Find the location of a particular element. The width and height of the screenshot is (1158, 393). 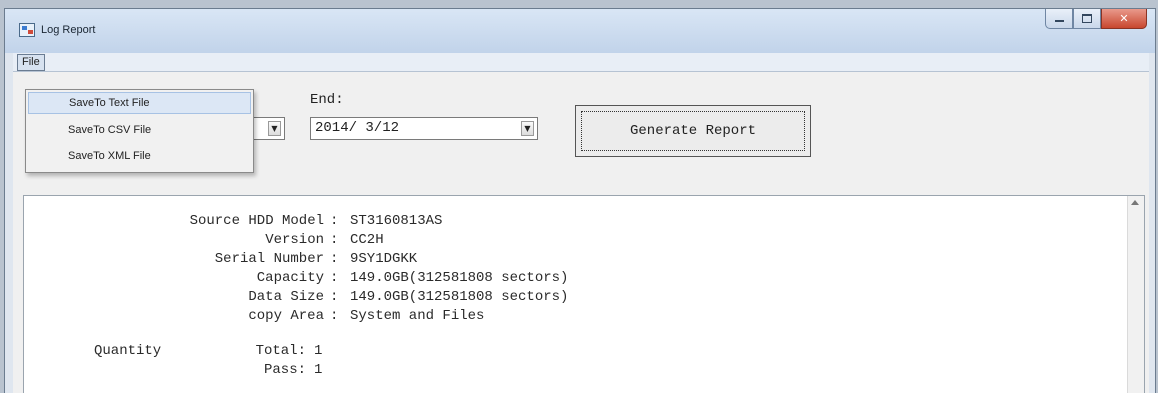

title-bar: Log Report ✕ is located at coordinates (580, 31).